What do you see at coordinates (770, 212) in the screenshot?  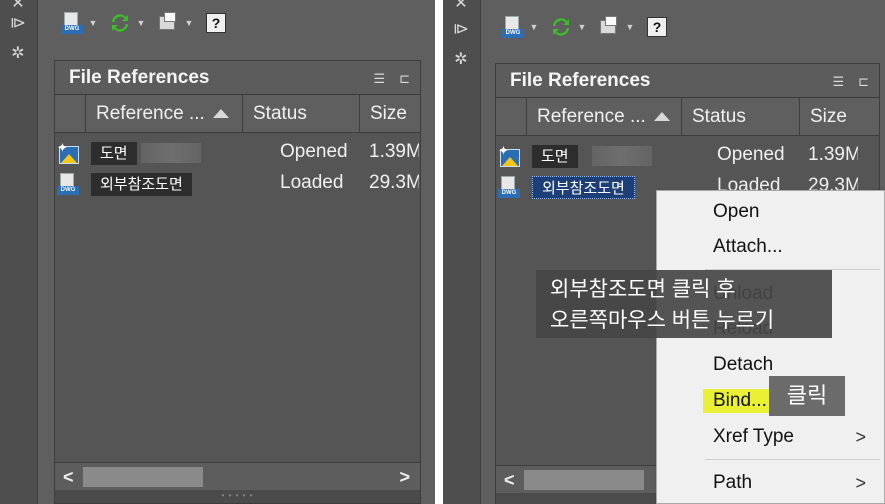 I see `menu-item-open: Open` at bounding box center [770, 212].